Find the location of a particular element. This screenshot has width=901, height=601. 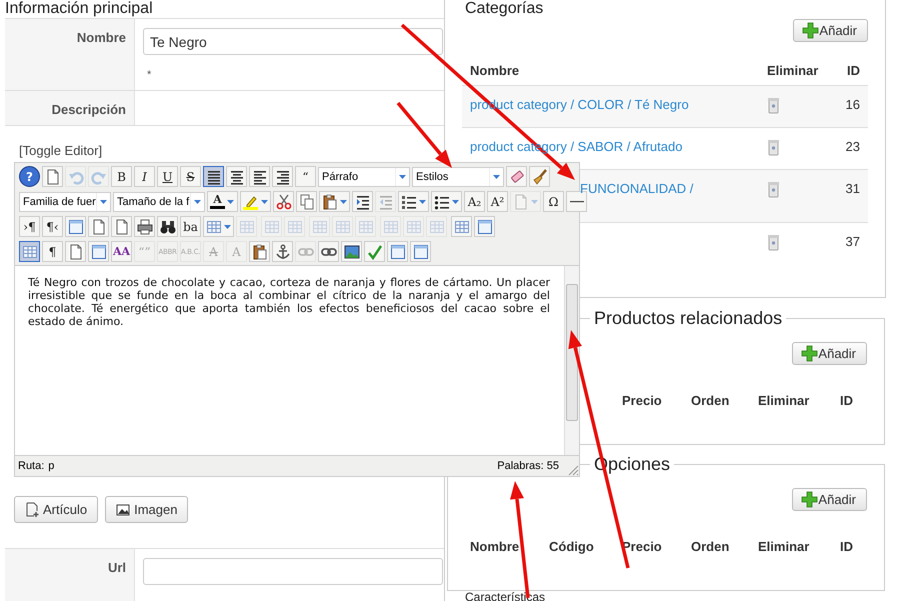

color-picker-button is located at coordinates (255, 201).